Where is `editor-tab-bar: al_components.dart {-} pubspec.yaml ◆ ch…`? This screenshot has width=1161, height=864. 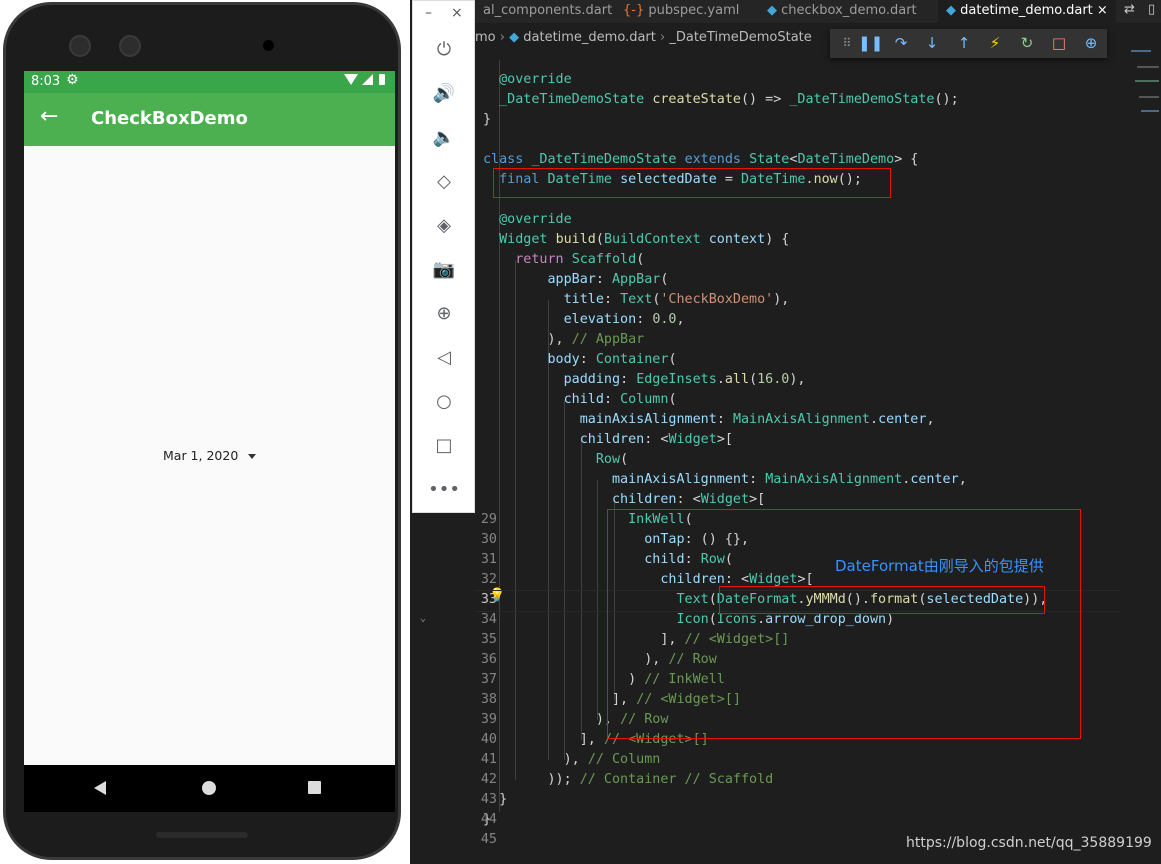 editor-tab-bar: al_components.dart {-} pubspec.yaml ◆ ch… is located at coordinates (818, 11).